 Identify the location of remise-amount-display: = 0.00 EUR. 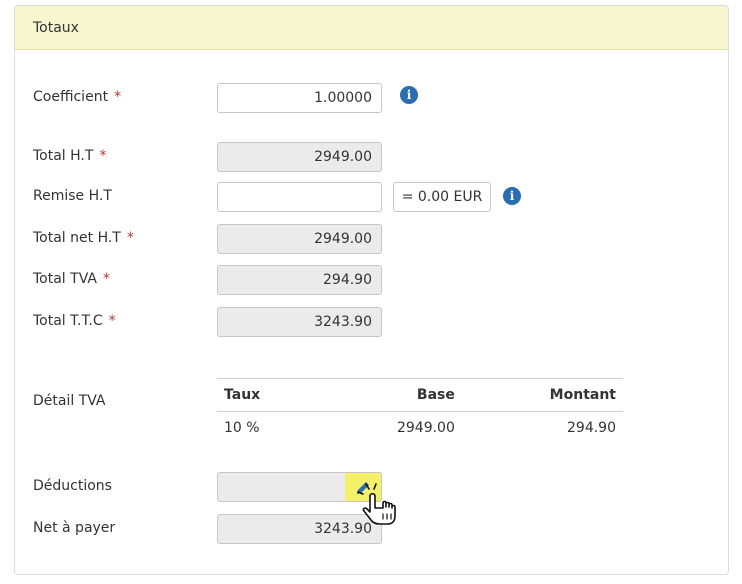
(442, 197).